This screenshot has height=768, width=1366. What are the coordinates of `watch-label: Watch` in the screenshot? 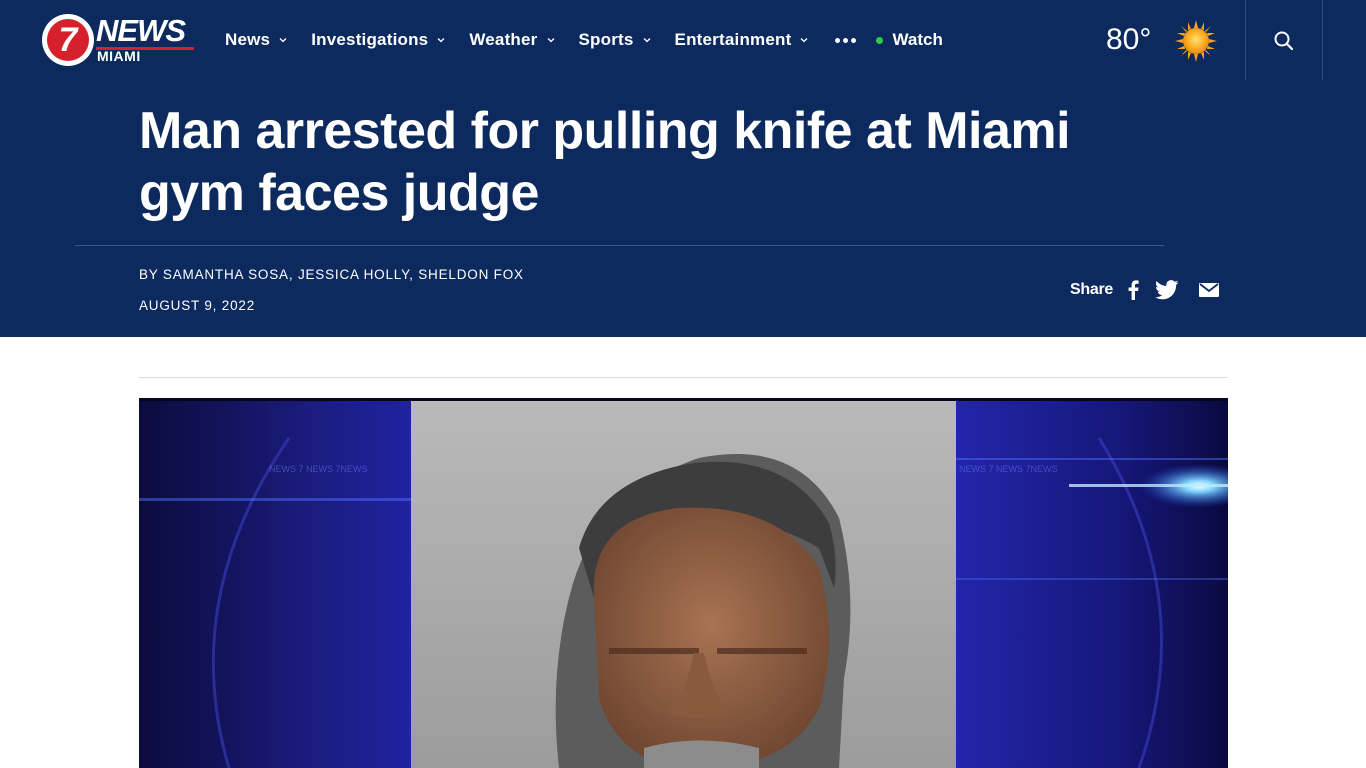 It's located at (917, 39).